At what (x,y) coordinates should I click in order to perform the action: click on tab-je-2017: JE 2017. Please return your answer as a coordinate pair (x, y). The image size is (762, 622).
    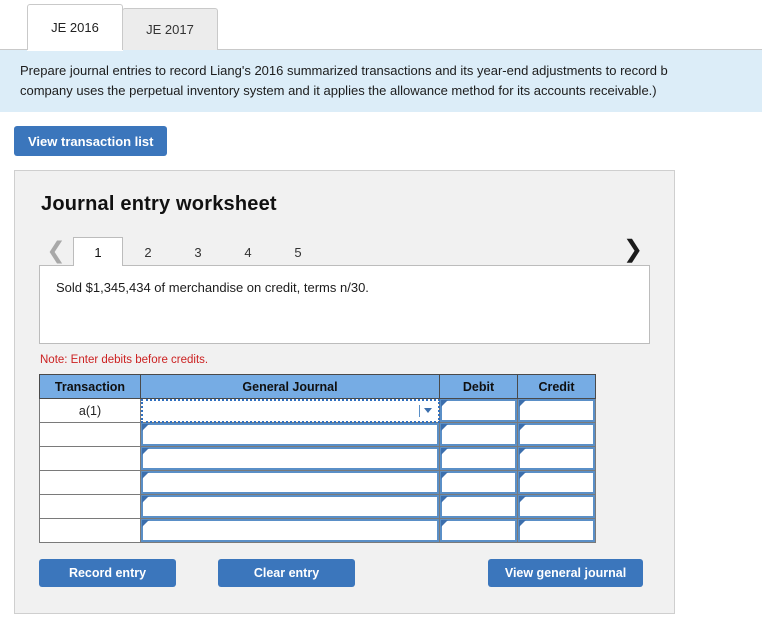
    Looking at the image, I should click on (170, 29).